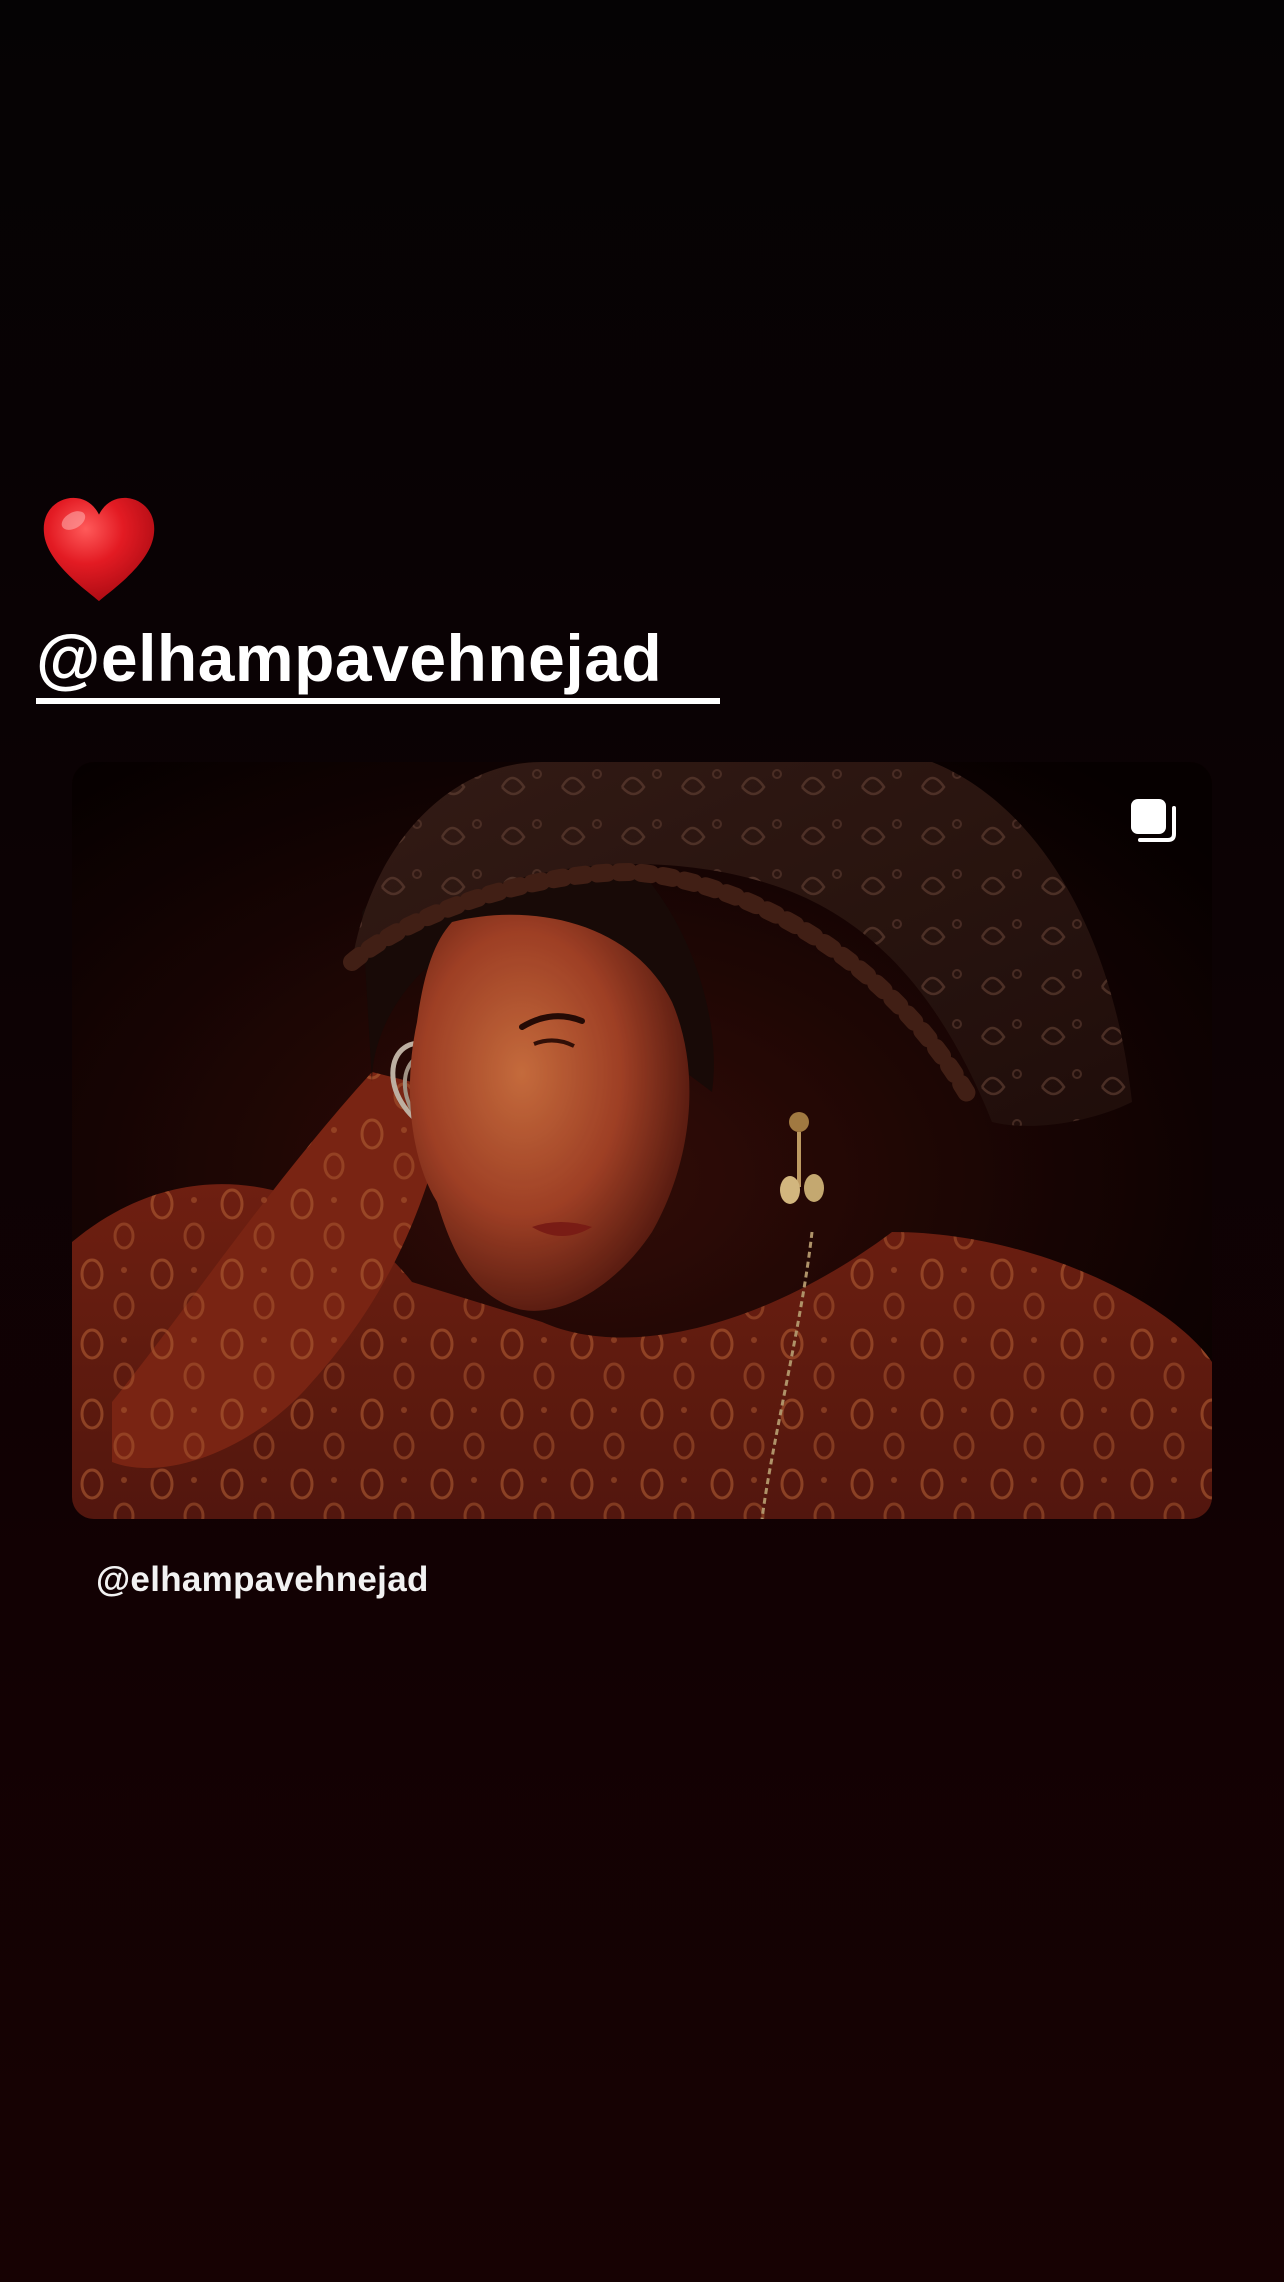 The image size is (1284, 2282). Describe the element at coordinates (262, 1580) in the screenshot. I see `post-caption: @elhampavehnejad` at that location.